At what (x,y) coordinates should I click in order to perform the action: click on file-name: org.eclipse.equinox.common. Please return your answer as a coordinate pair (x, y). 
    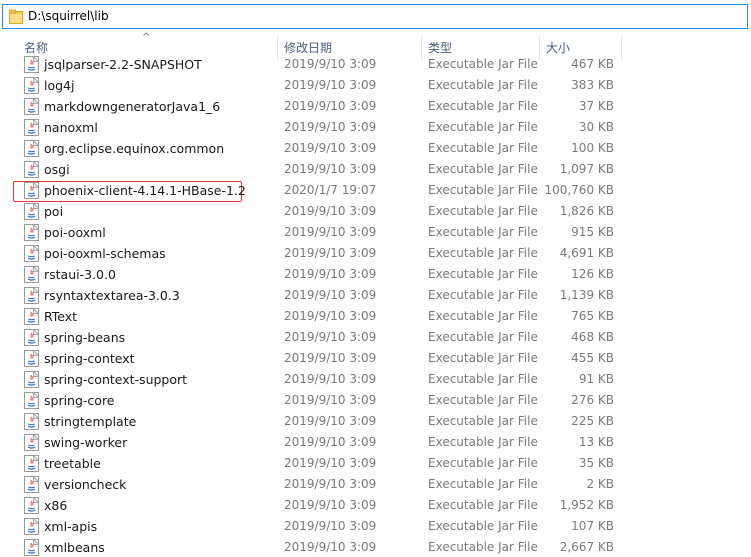
    Looking at the image, I should click on (134, 148).